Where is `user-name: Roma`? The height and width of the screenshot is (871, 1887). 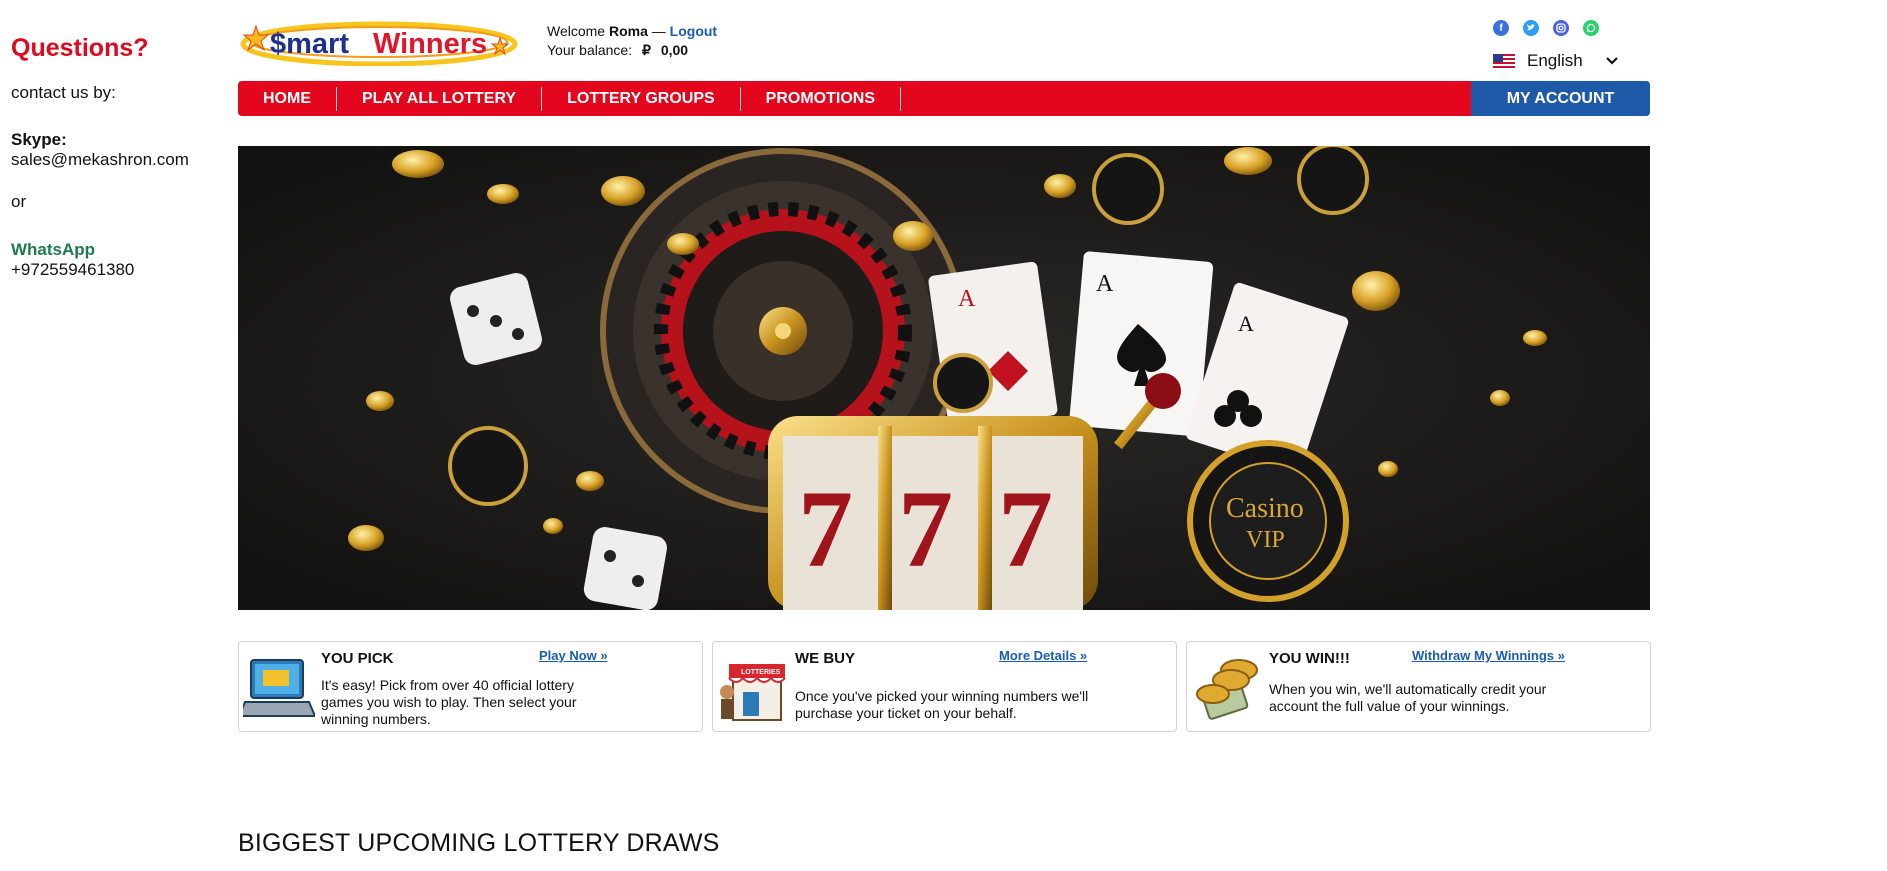 user-name: Roma is located at coordinates (628, 31).